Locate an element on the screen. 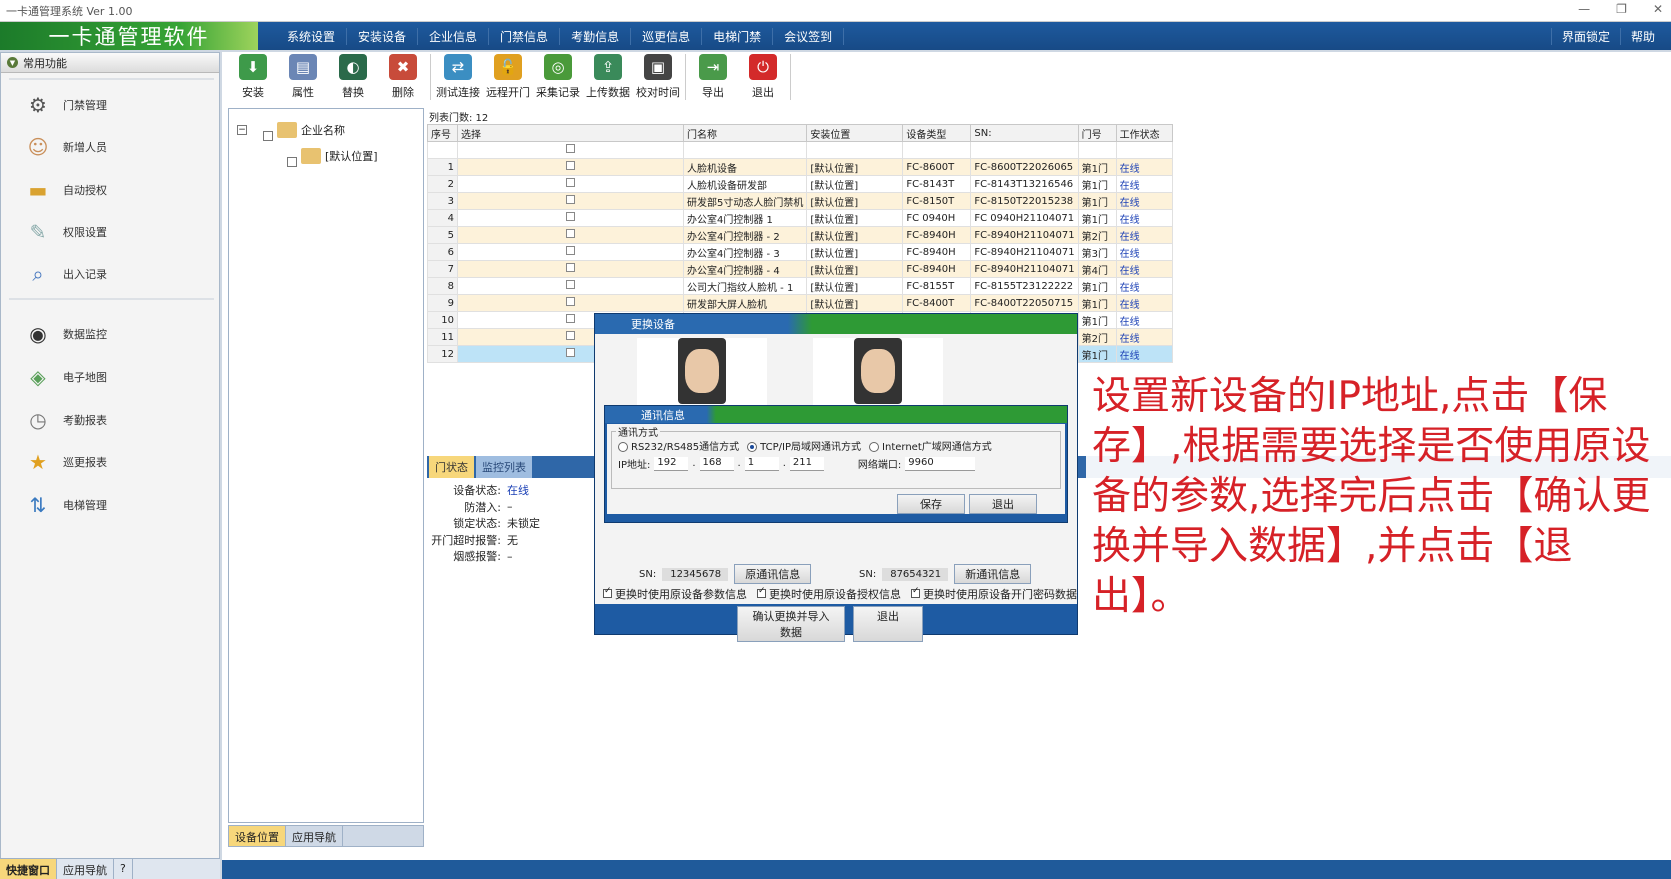 This screenshot has width=1671, height=879. sidebar-item: ⌕ 出入记录 is located at coordinates (63, 274).